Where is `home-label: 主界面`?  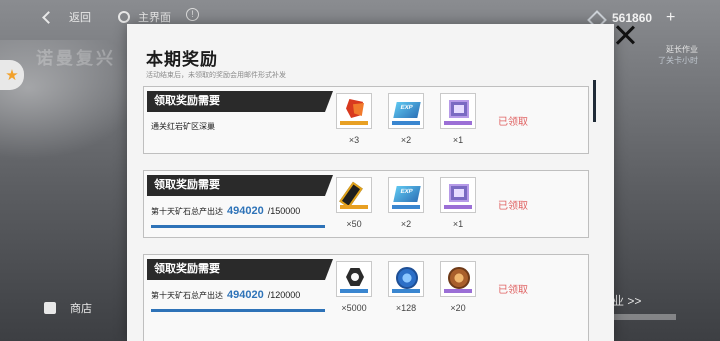 home-label: 主界面 is located at coordinates (154, 18).